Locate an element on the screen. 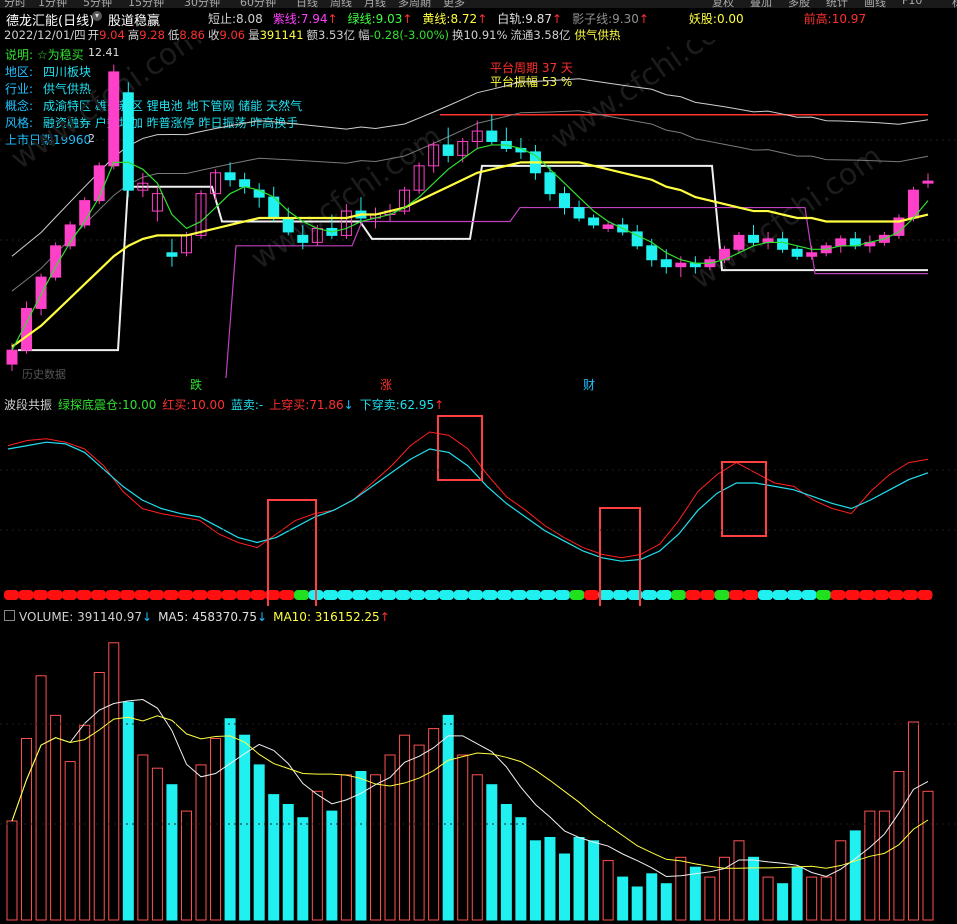 This screenshot has height=924, width=957. toolbar-button-1: 叠加 is located at coordinates (761, 4).